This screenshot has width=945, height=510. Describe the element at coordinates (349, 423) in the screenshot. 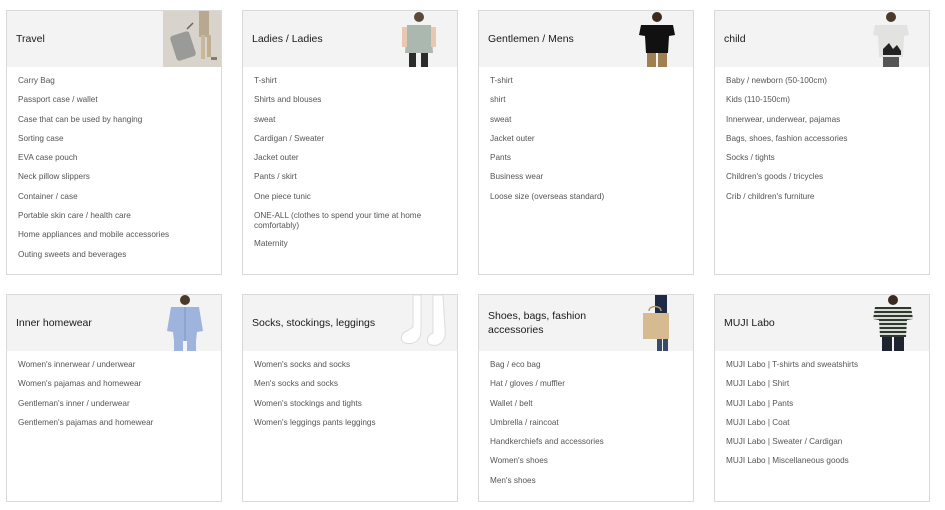

I see `category-link: Women's leggings pants leggings` at that location.